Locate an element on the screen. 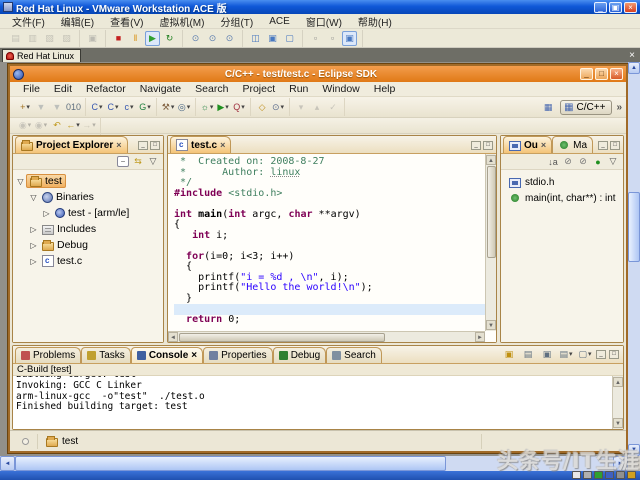 This screenshot has width=640, height=480. tab-test-c: test.c × is located at coordinates (201, 144).